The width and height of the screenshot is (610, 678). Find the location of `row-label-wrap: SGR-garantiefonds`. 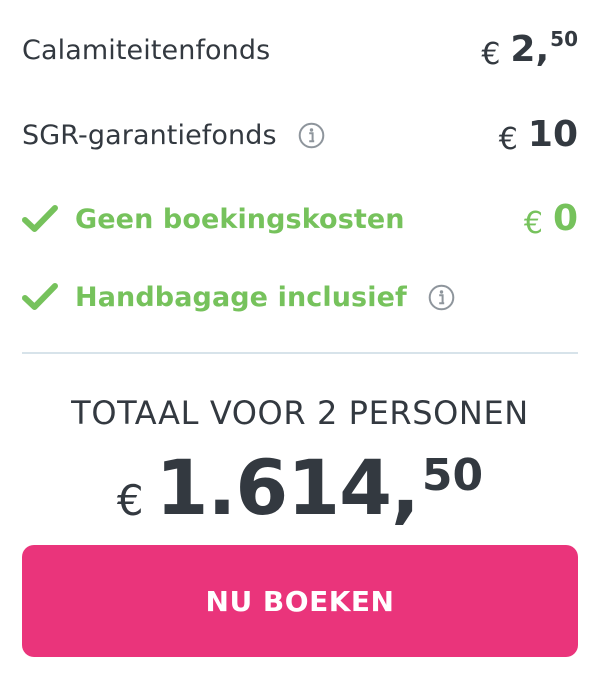

row-label-wrap: SGR-garantiefonds is located at coordinates (174, 135).